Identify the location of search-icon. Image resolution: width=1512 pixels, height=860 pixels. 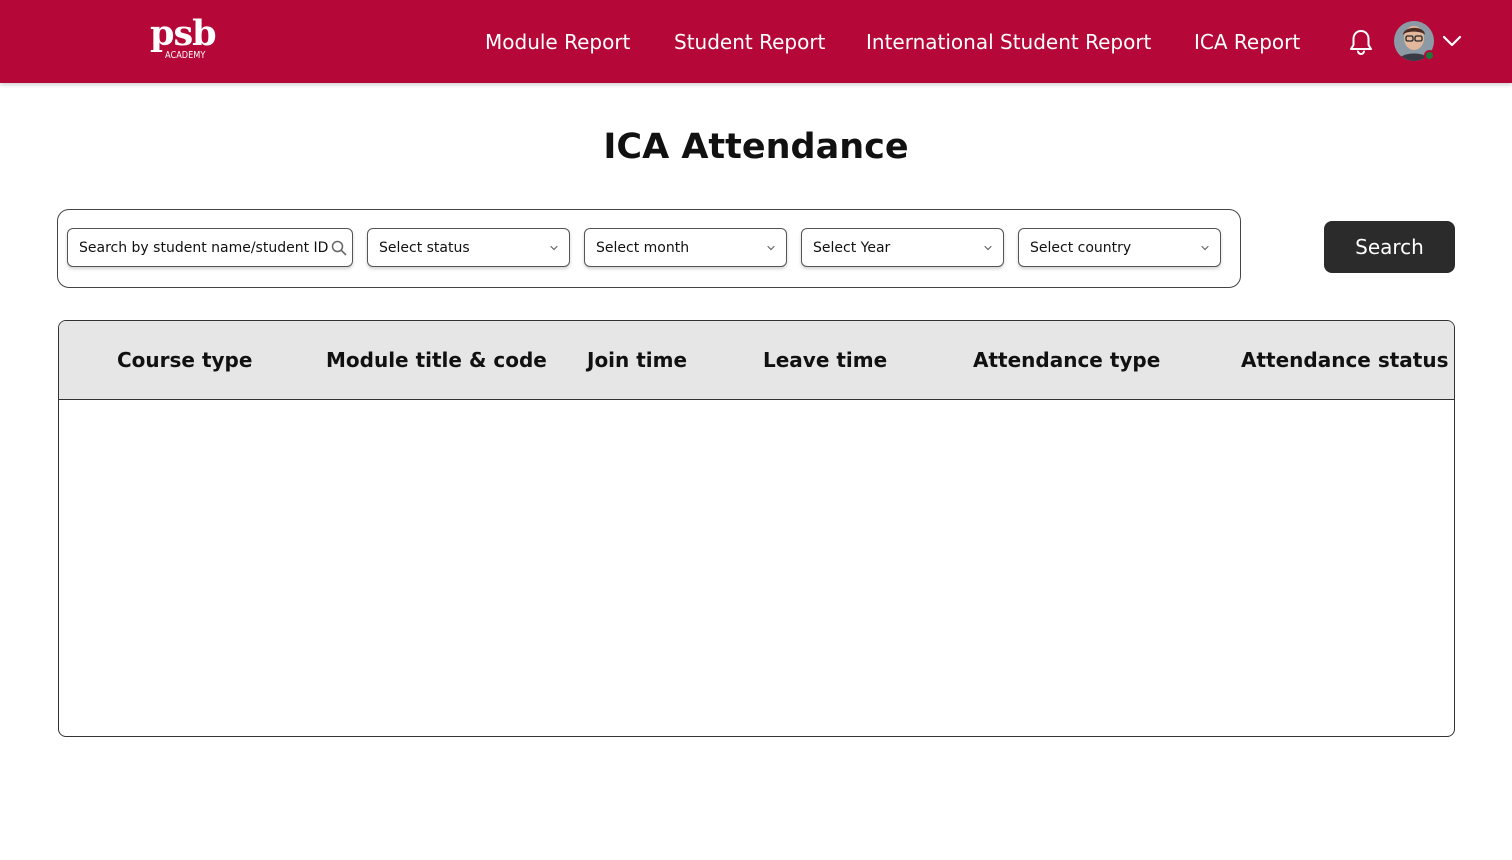
(339, 248).